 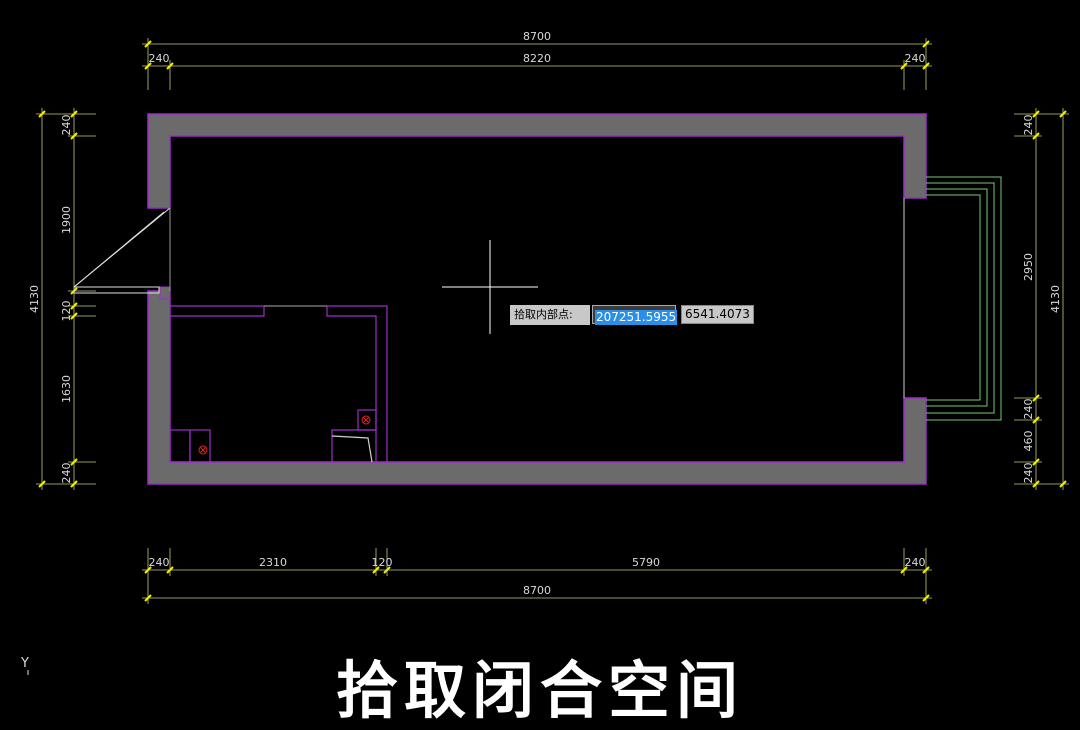 I want to click on dim-right-gap: 460, so click(x=1028, y=441).